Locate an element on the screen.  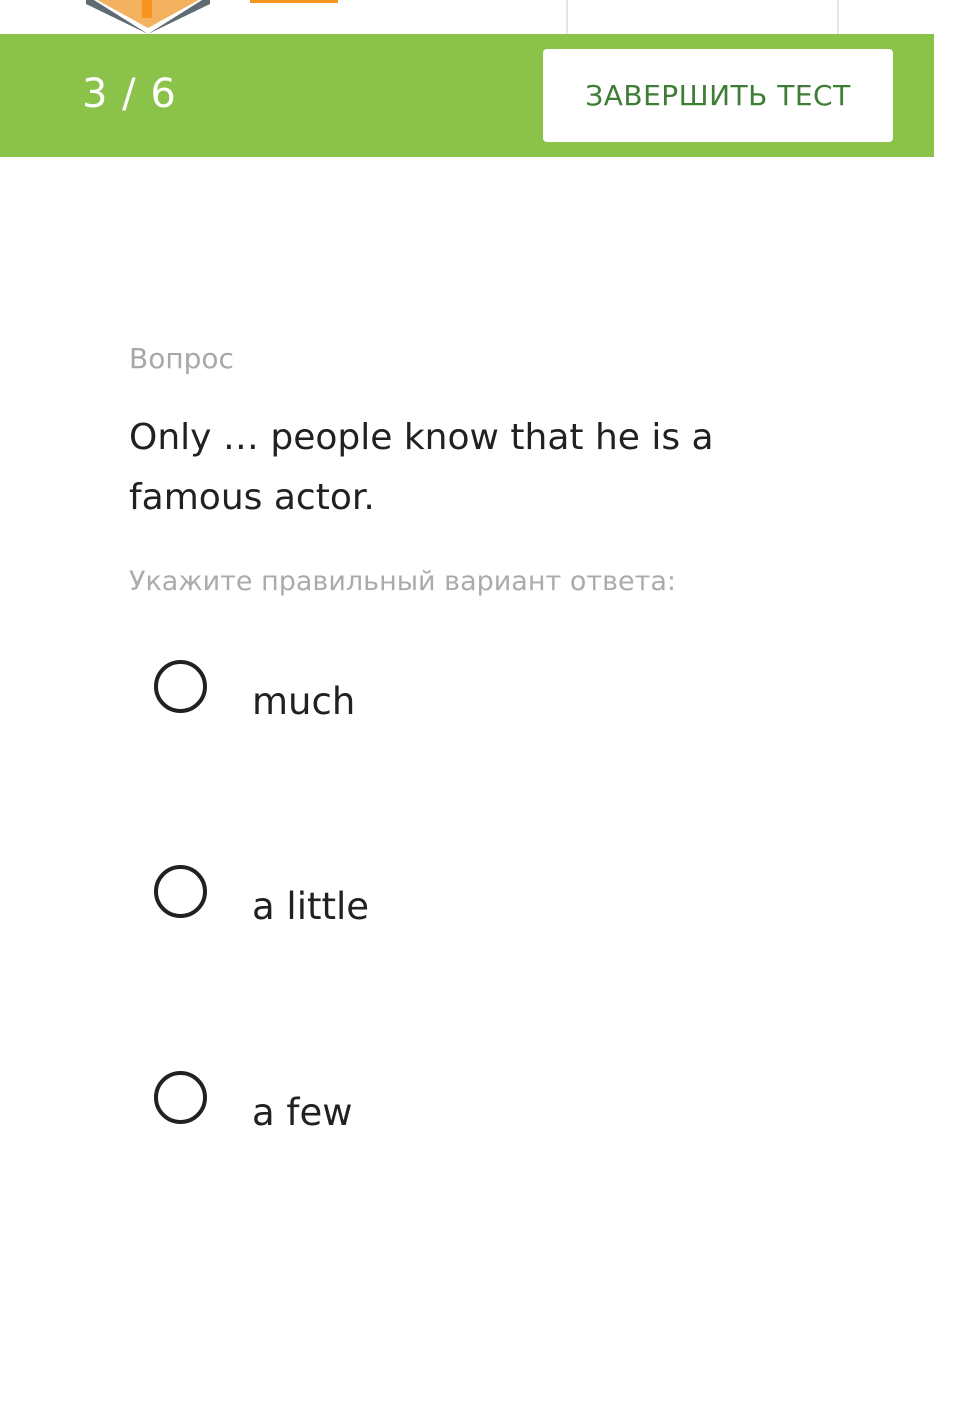
question-label: Вопрос is located at coordinates (181, 358).